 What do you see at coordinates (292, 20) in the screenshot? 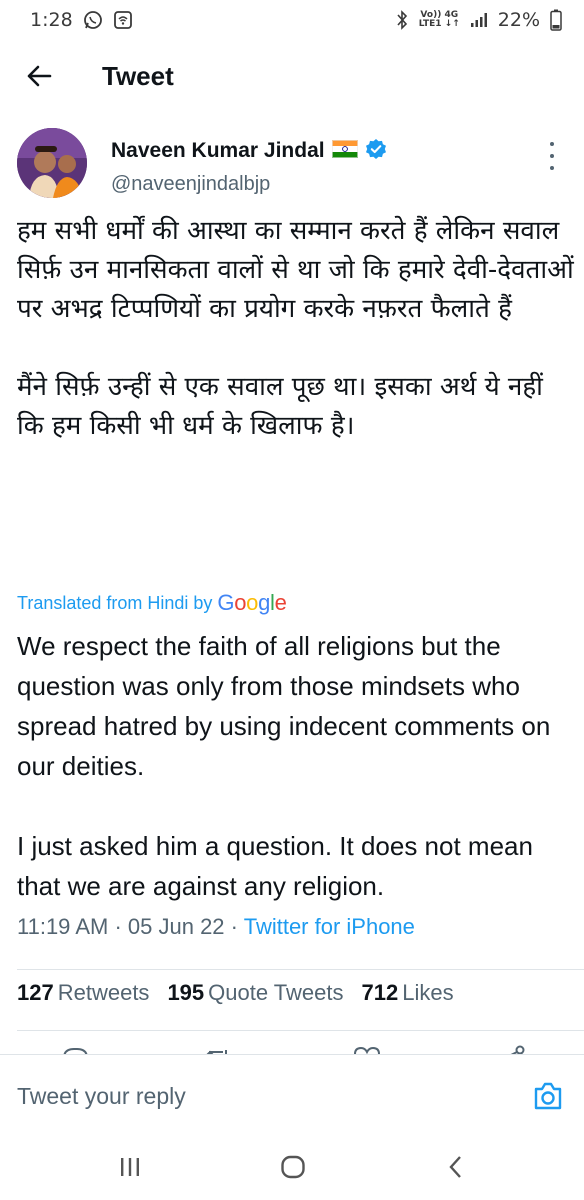
I see `status-bar: 1:28 Vo)) 4G LTE1 ↓↑ 22%` at bounding box center [292, 20].